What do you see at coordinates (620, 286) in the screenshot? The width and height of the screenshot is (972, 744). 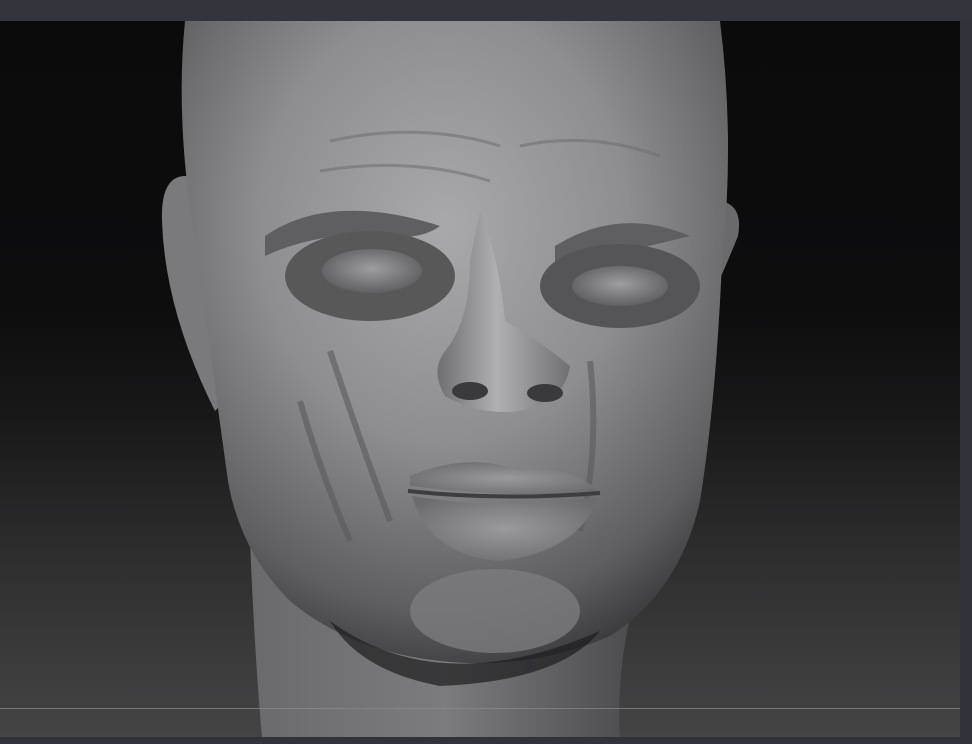 I see `right-eye-shape` at bounding box center [620, 286].